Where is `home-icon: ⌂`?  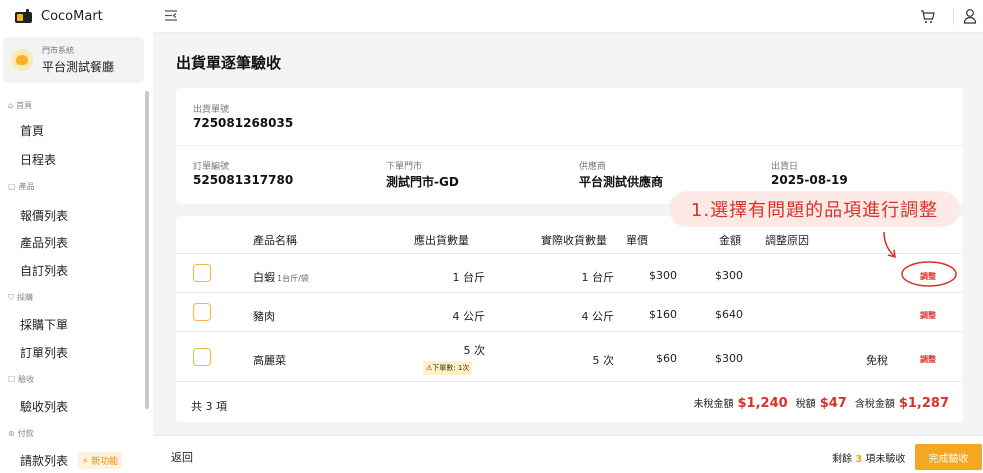
home-icon: ⌂ is located at coordinates (11, 105).